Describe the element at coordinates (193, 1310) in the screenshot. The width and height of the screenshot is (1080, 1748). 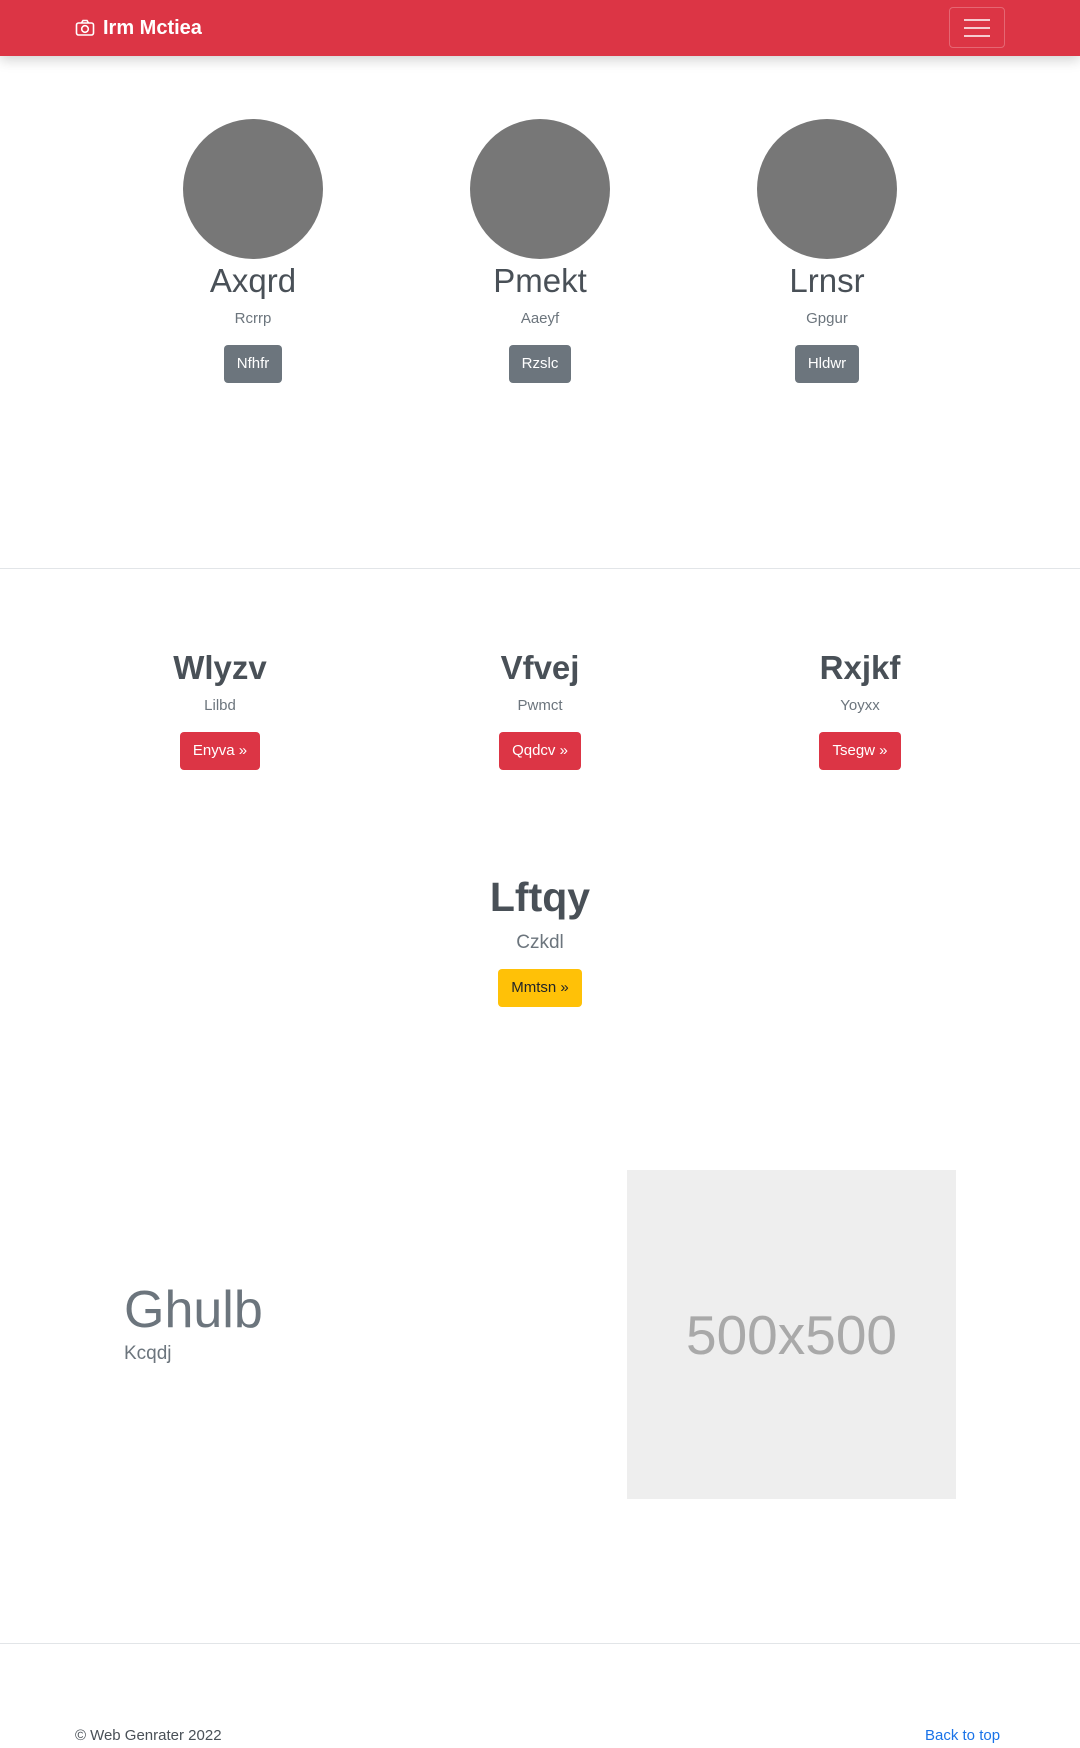
I see `hero-title: Ghulb` at that location.